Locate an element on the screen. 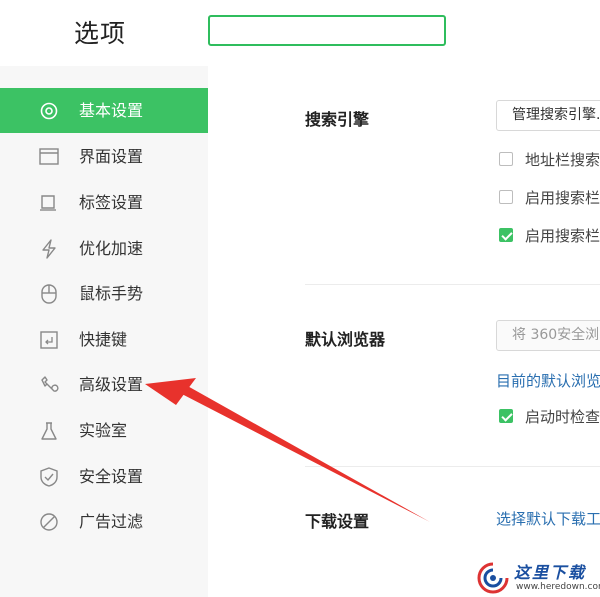  sidebar-item-tab-settings: 标签设置 is located at coordinates (104, 202).